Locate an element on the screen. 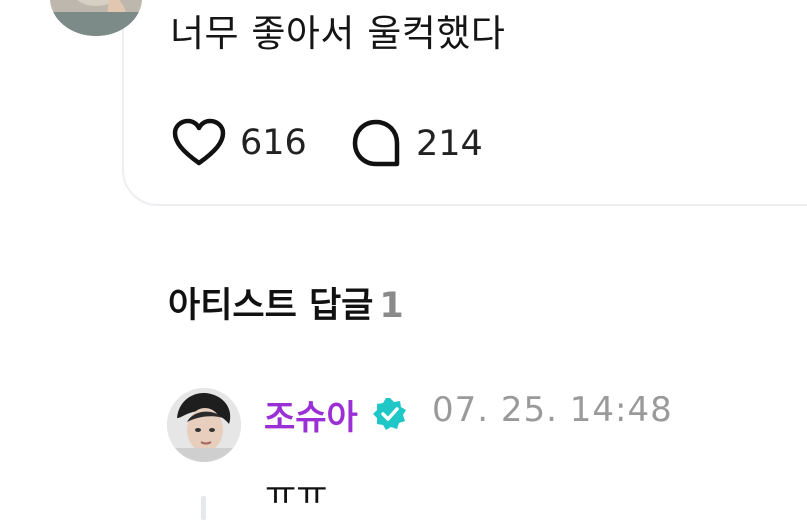 The image size is (807, 520). comment-count: 214 is located at coordinates (449, 144).